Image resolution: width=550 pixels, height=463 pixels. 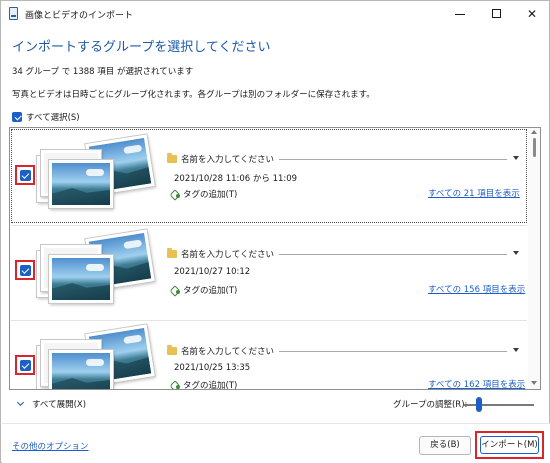 What do you see at coordinates (59, 405) in the screenshot?
I see `expand-all-label: すべて展開(X)` at bounding box center [59, 405].